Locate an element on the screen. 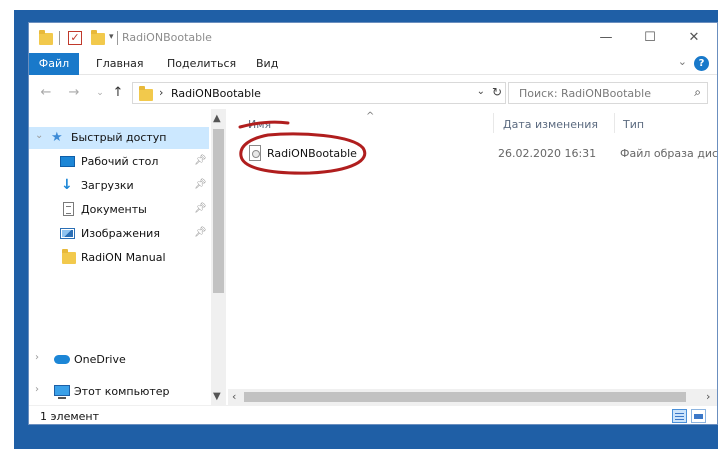 The height and width of the screenshot is (449, 718). sidebar-item-label: Этот компьютер is located at coordinates (122, 391).